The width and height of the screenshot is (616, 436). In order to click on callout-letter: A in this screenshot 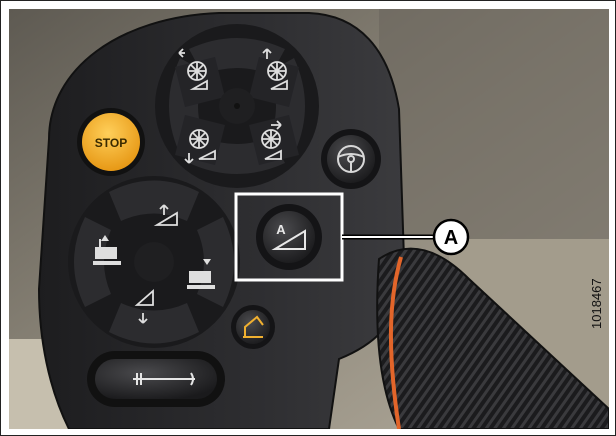, I will do `click(451, 238)`.